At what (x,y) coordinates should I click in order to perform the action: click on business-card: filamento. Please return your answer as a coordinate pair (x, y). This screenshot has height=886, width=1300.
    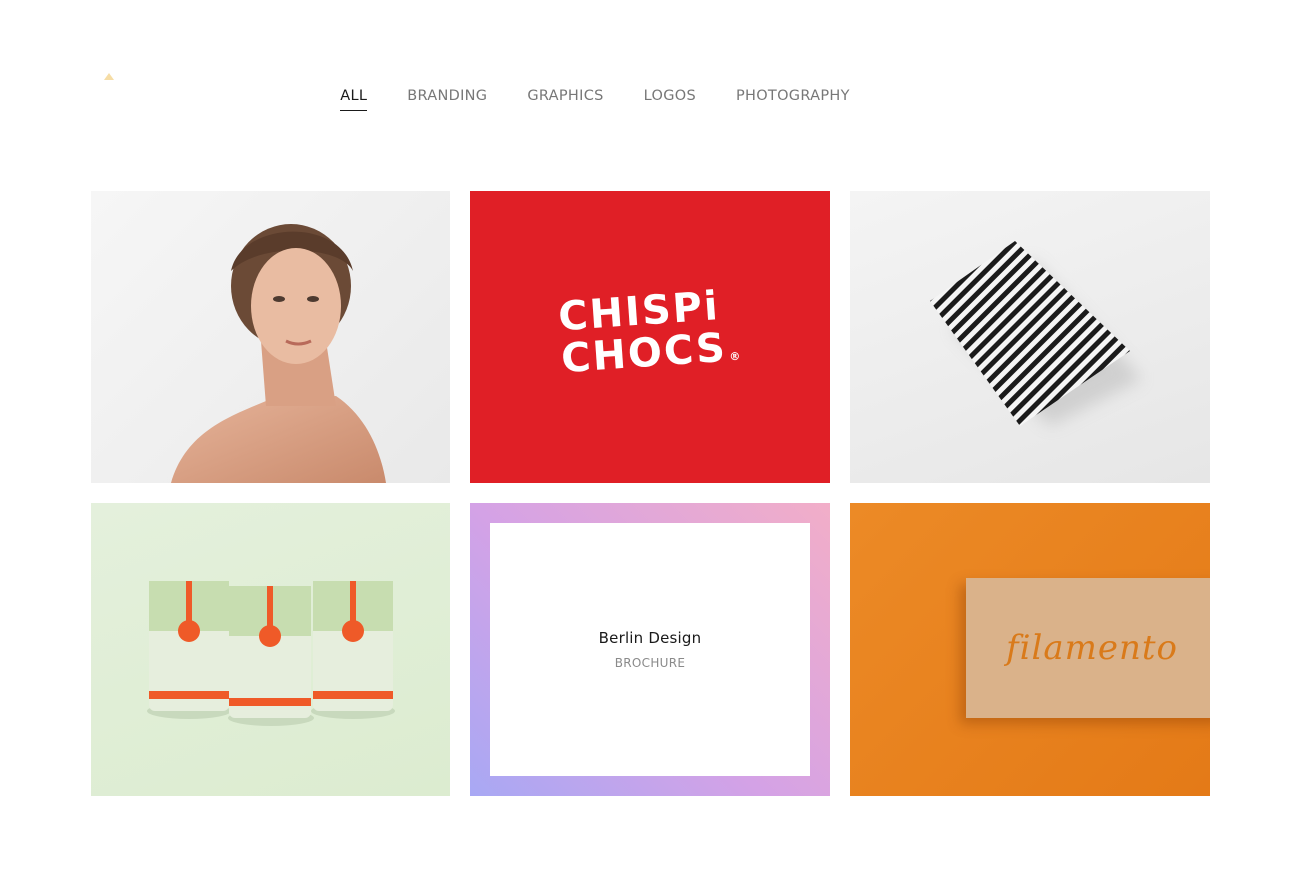
    Looking at the image, I should click on (1088, 648).